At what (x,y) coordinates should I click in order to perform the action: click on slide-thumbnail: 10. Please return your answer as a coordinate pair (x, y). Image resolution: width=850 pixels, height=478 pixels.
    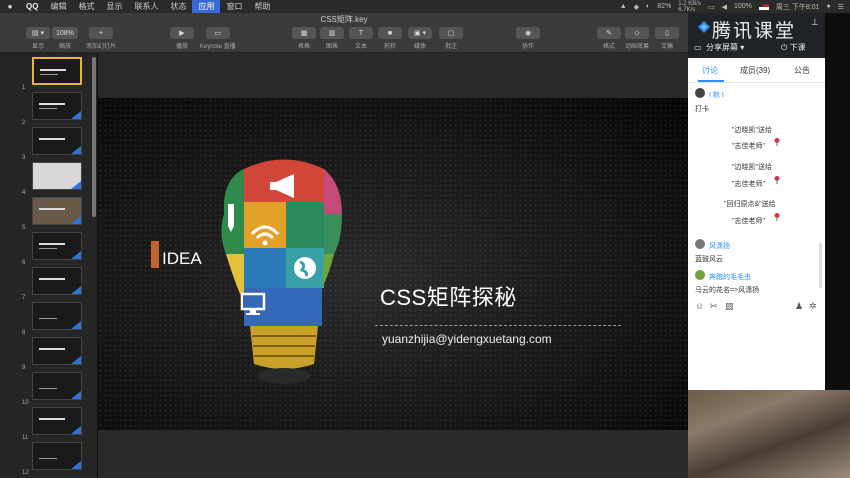
    Looking at the image, I should click on (46, 389).